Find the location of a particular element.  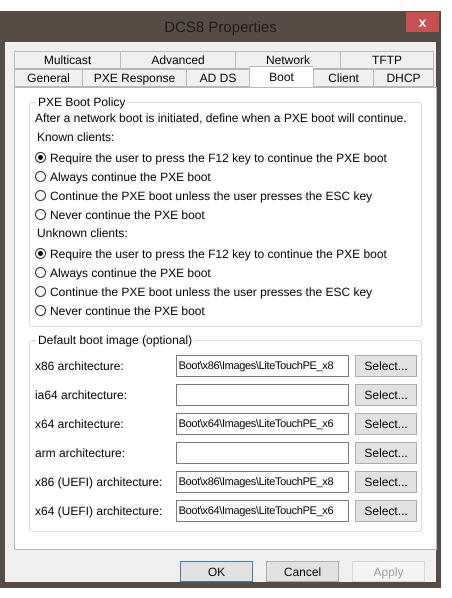

tab: DHCP is located at coordinates (403, 78).